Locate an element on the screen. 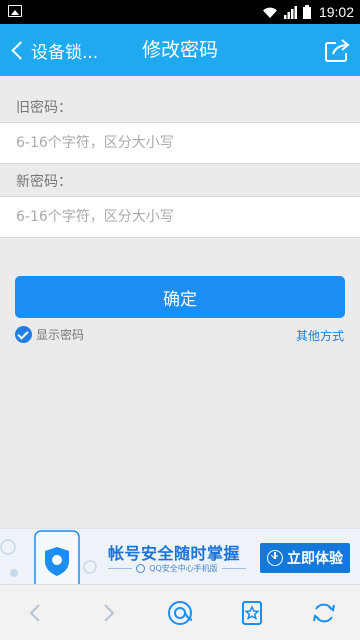 The width and height of the screenshot is (360, 640). bookmark-star-icon is located at coordinates (252, 613).